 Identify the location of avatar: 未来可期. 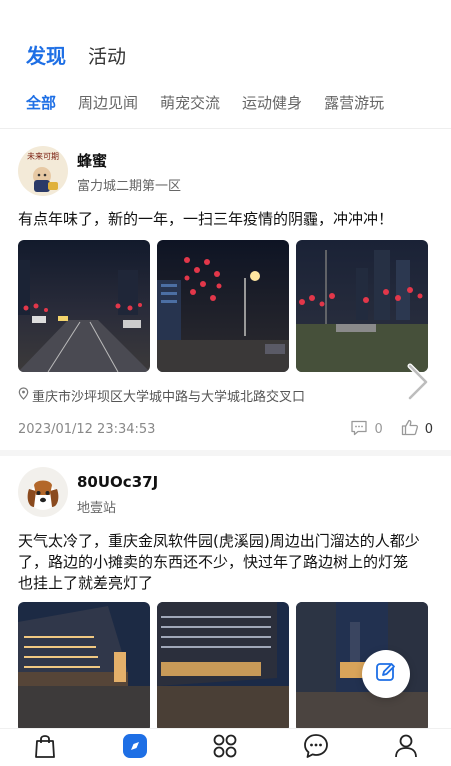
(43, 171).